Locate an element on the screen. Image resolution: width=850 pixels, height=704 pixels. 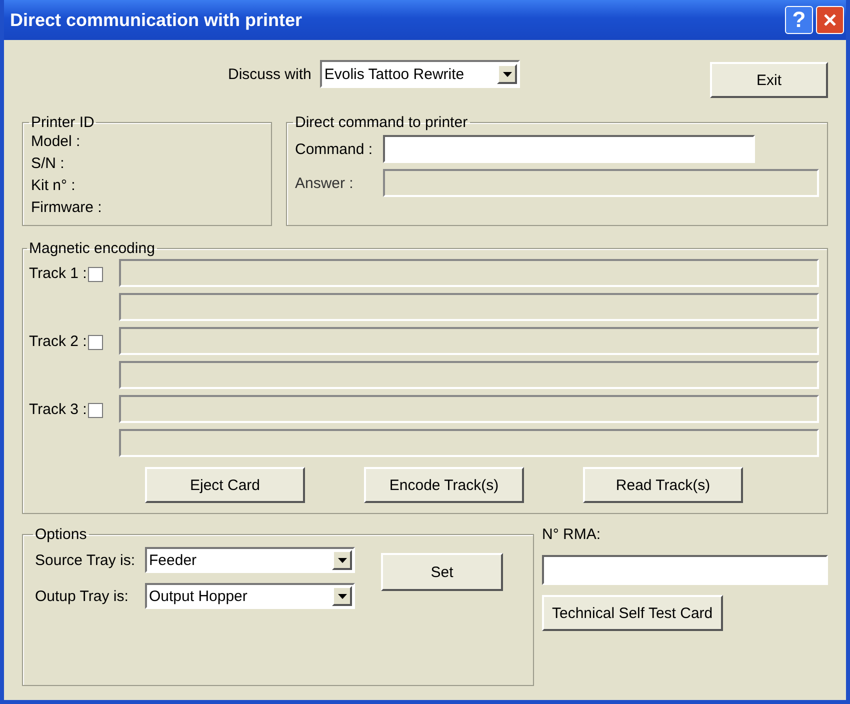
help-button: ? is located at coordinates (799, 20).